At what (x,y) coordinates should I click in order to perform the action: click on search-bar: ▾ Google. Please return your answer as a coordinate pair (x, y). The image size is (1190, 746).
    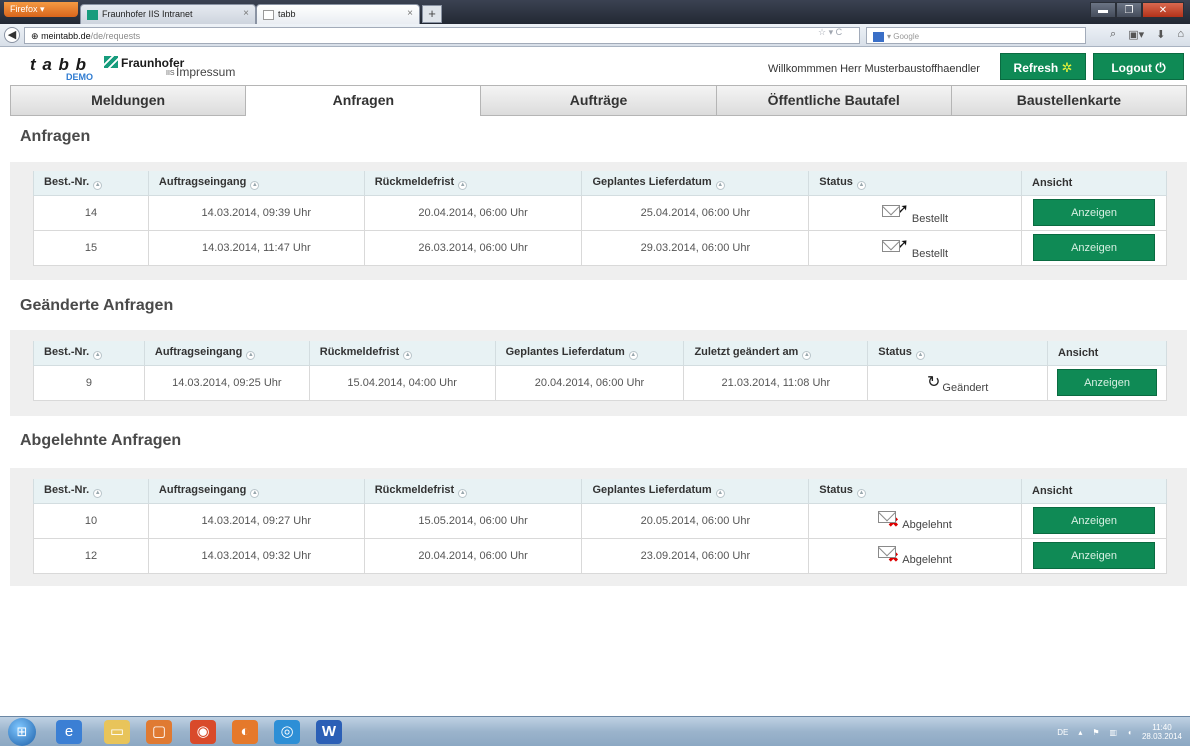
    Looking at the image, I should click on (976, 35).